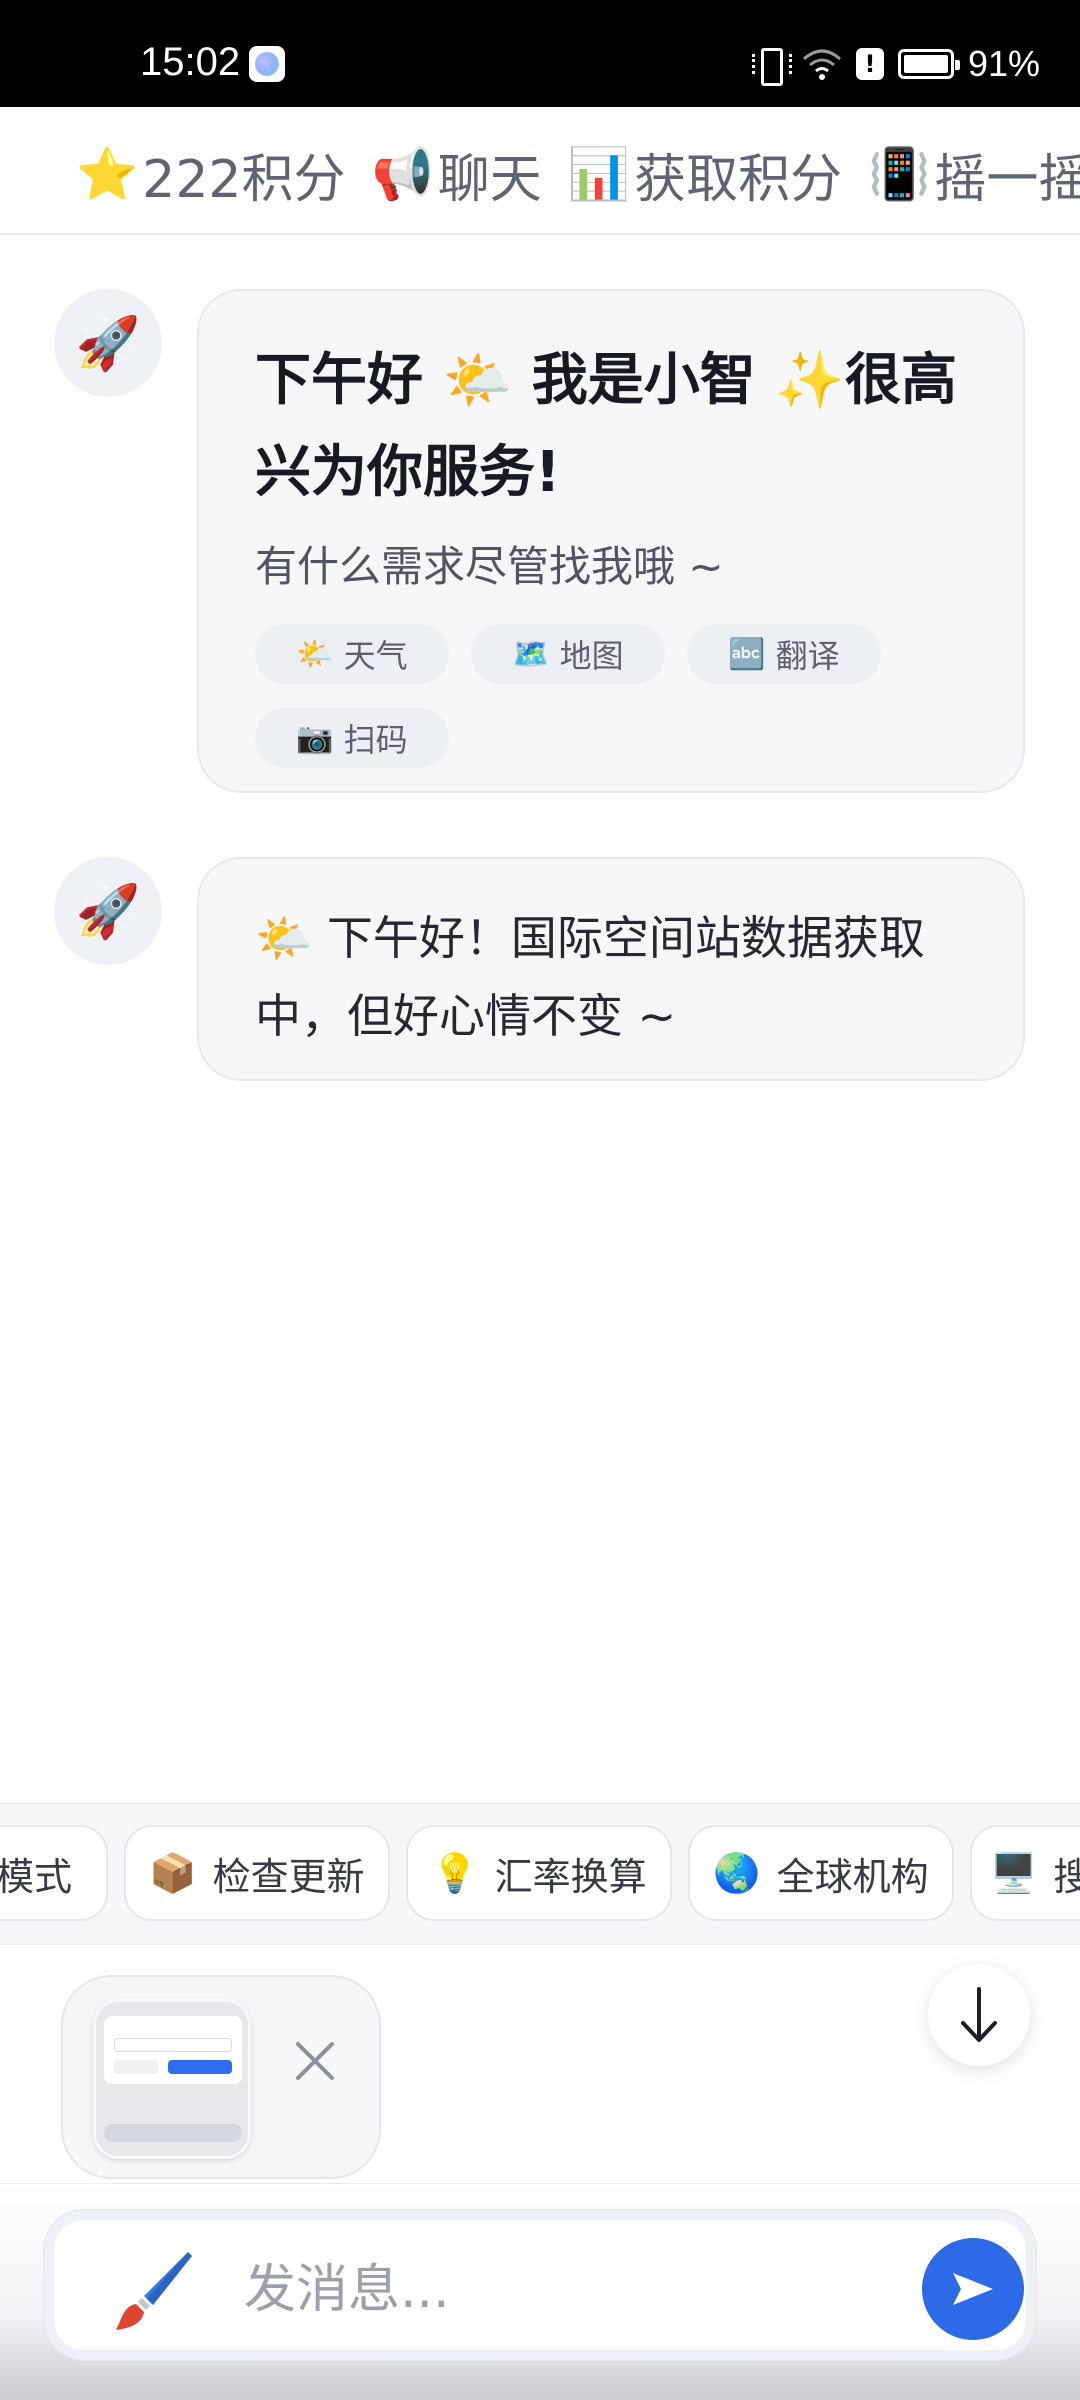 The width and height of the screenshot is (1080, 2400). I want to click on thumbnail-cancel, so click(136, 2067).